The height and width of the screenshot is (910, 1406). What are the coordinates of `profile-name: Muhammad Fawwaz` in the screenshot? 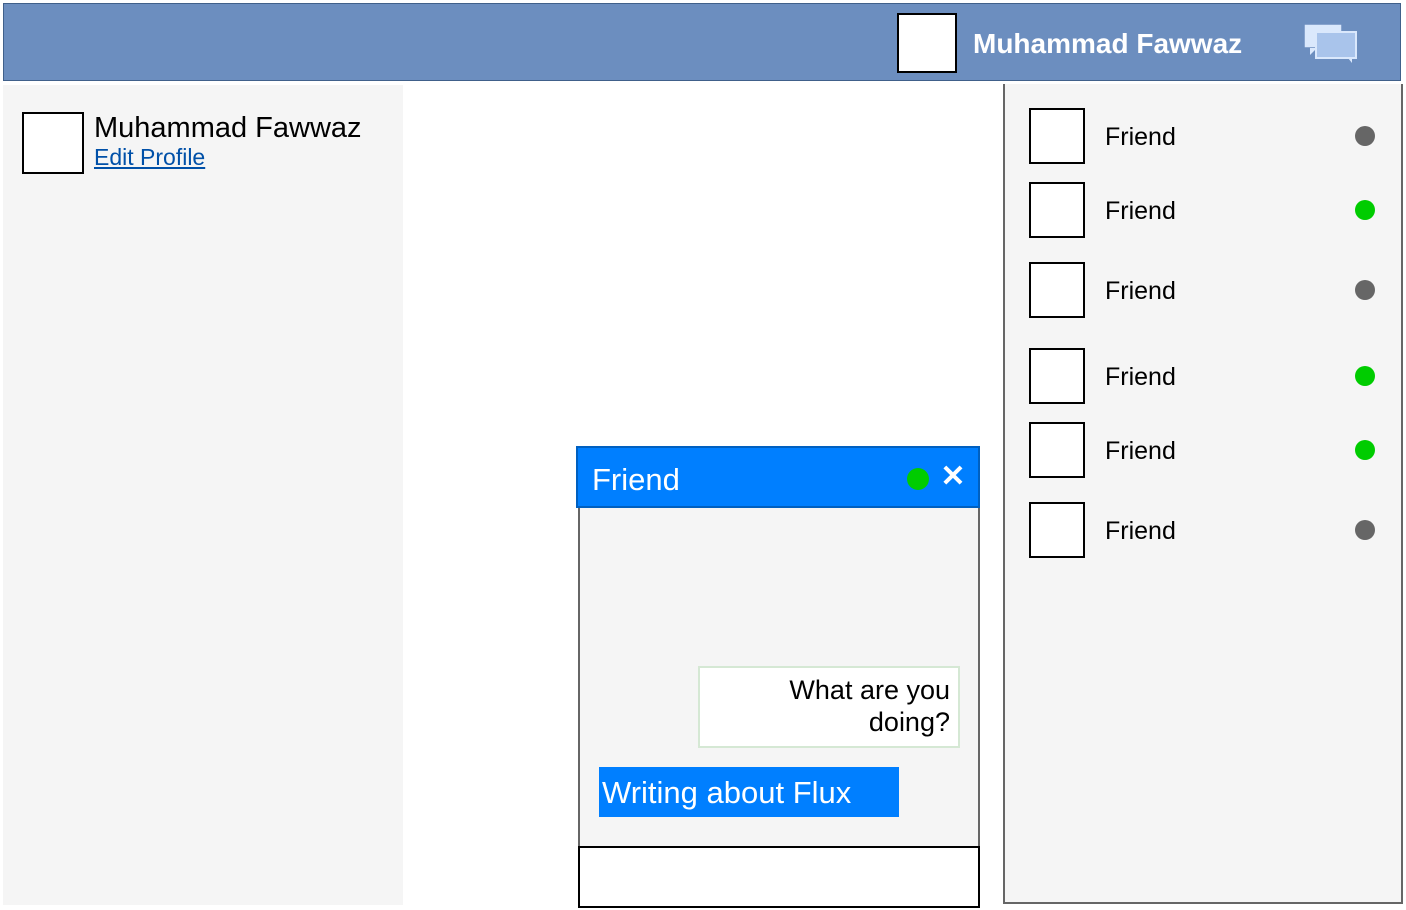 It's located at (228, 128).